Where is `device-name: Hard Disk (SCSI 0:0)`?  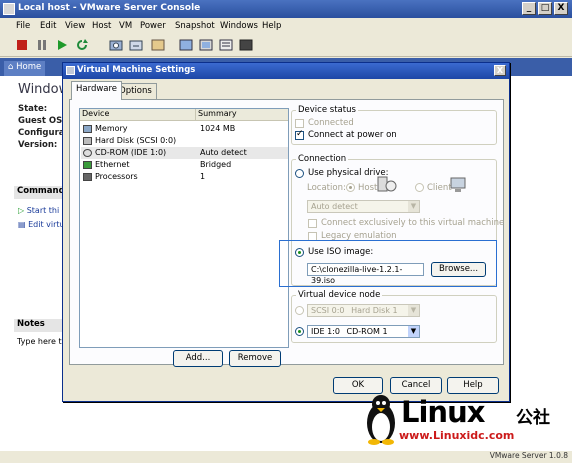
device-name: Hard Disk (SCSI 0:0) is located at coordinates (136, 140).